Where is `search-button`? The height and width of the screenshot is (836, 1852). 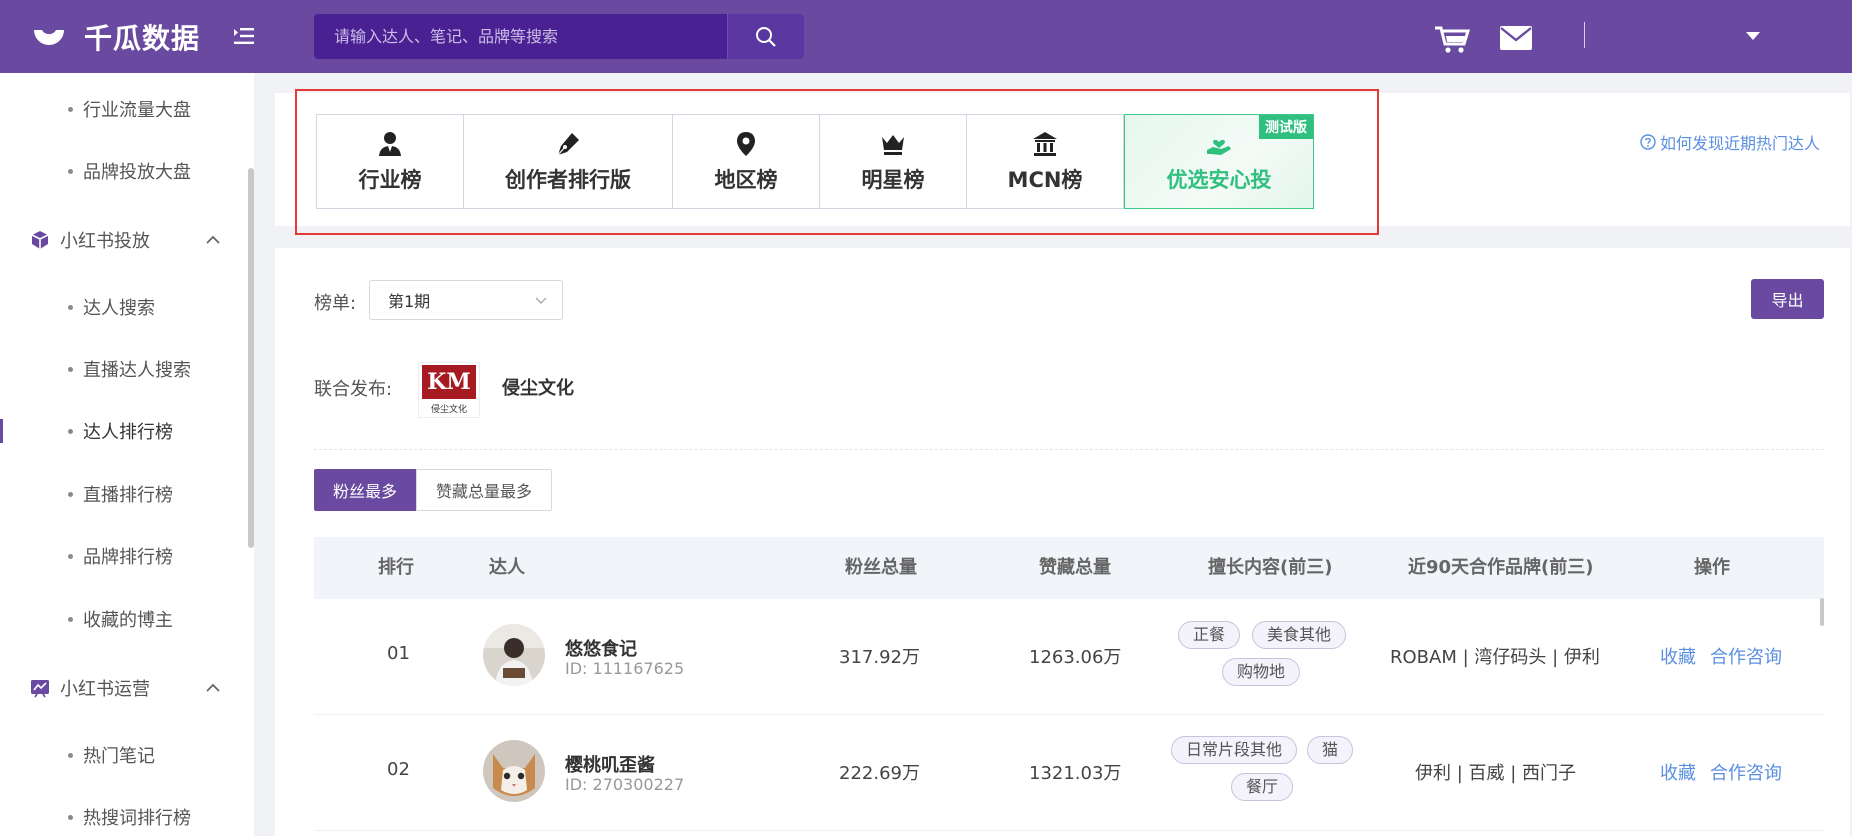 search-button is located at coordinates (765, 36).